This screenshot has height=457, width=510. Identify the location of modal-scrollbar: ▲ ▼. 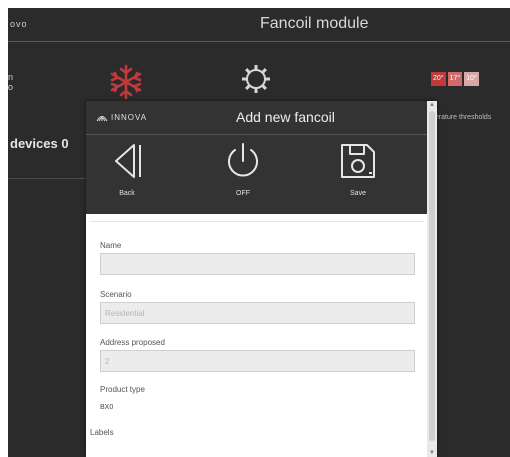
(432, 279).